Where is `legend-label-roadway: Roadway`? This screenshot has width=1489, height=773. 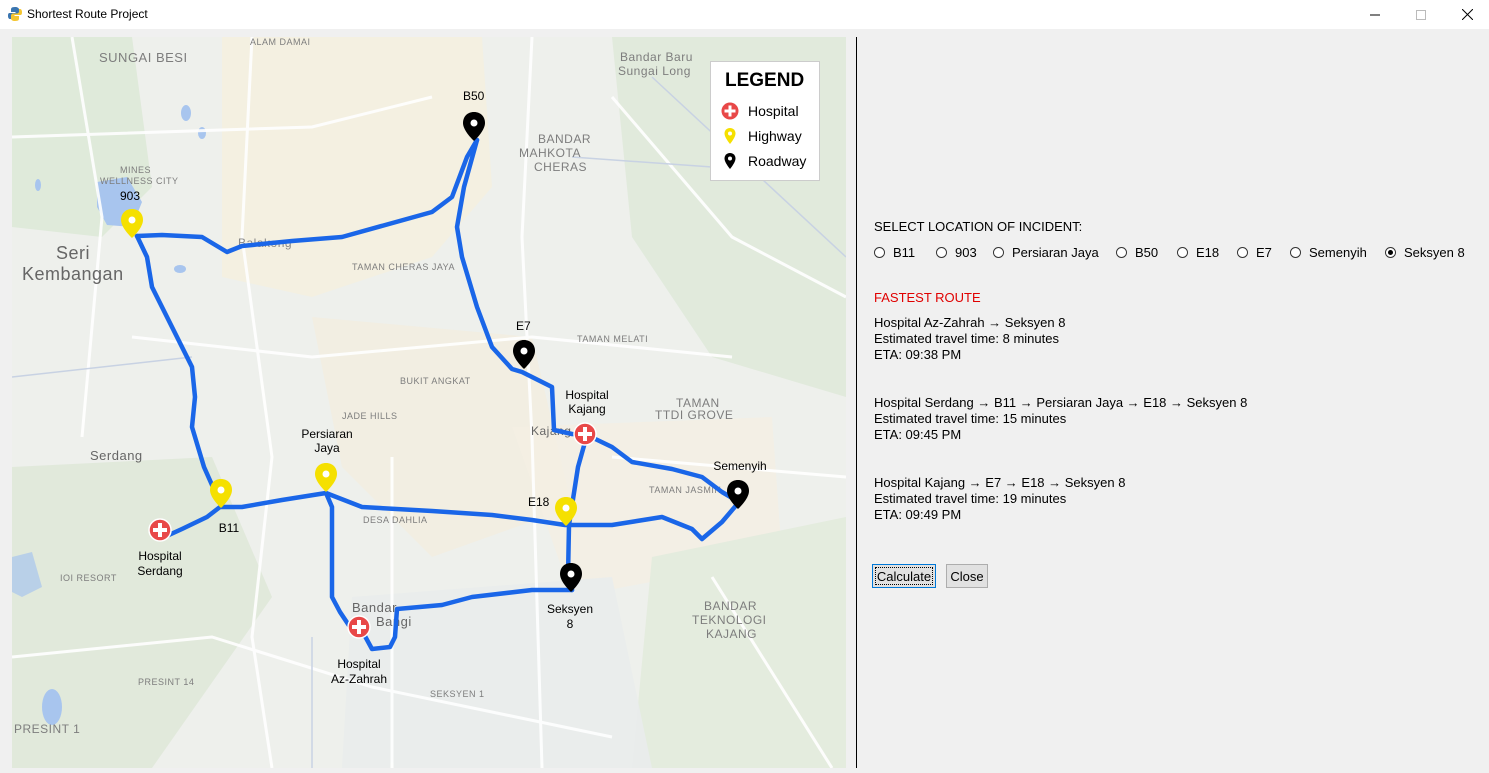 legend-label-roadway: Roadway is located at coordinates (777, 161).